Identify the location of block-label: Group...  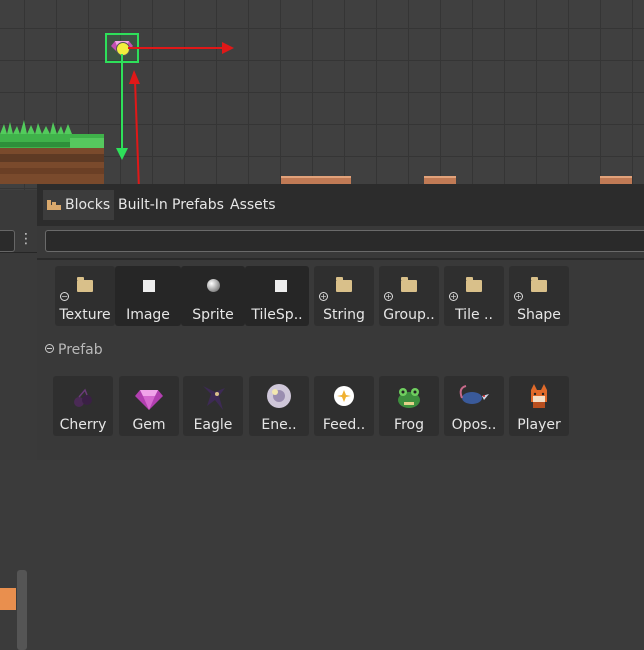
(409, 315).